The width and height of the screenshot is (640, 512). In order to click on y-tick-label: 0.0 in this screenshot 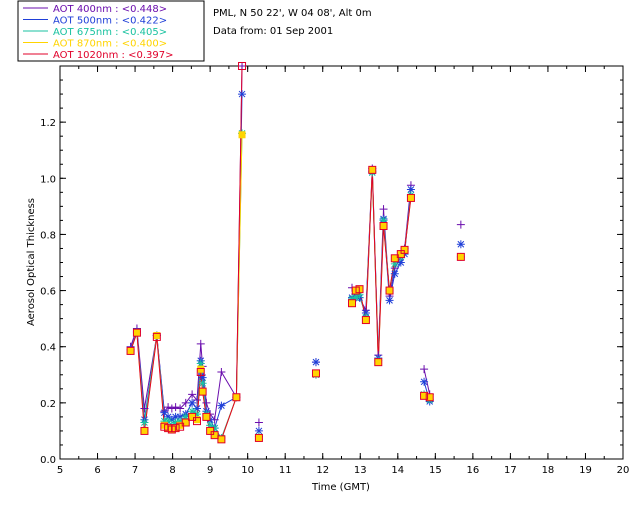, I will do `click(48, 460)`.